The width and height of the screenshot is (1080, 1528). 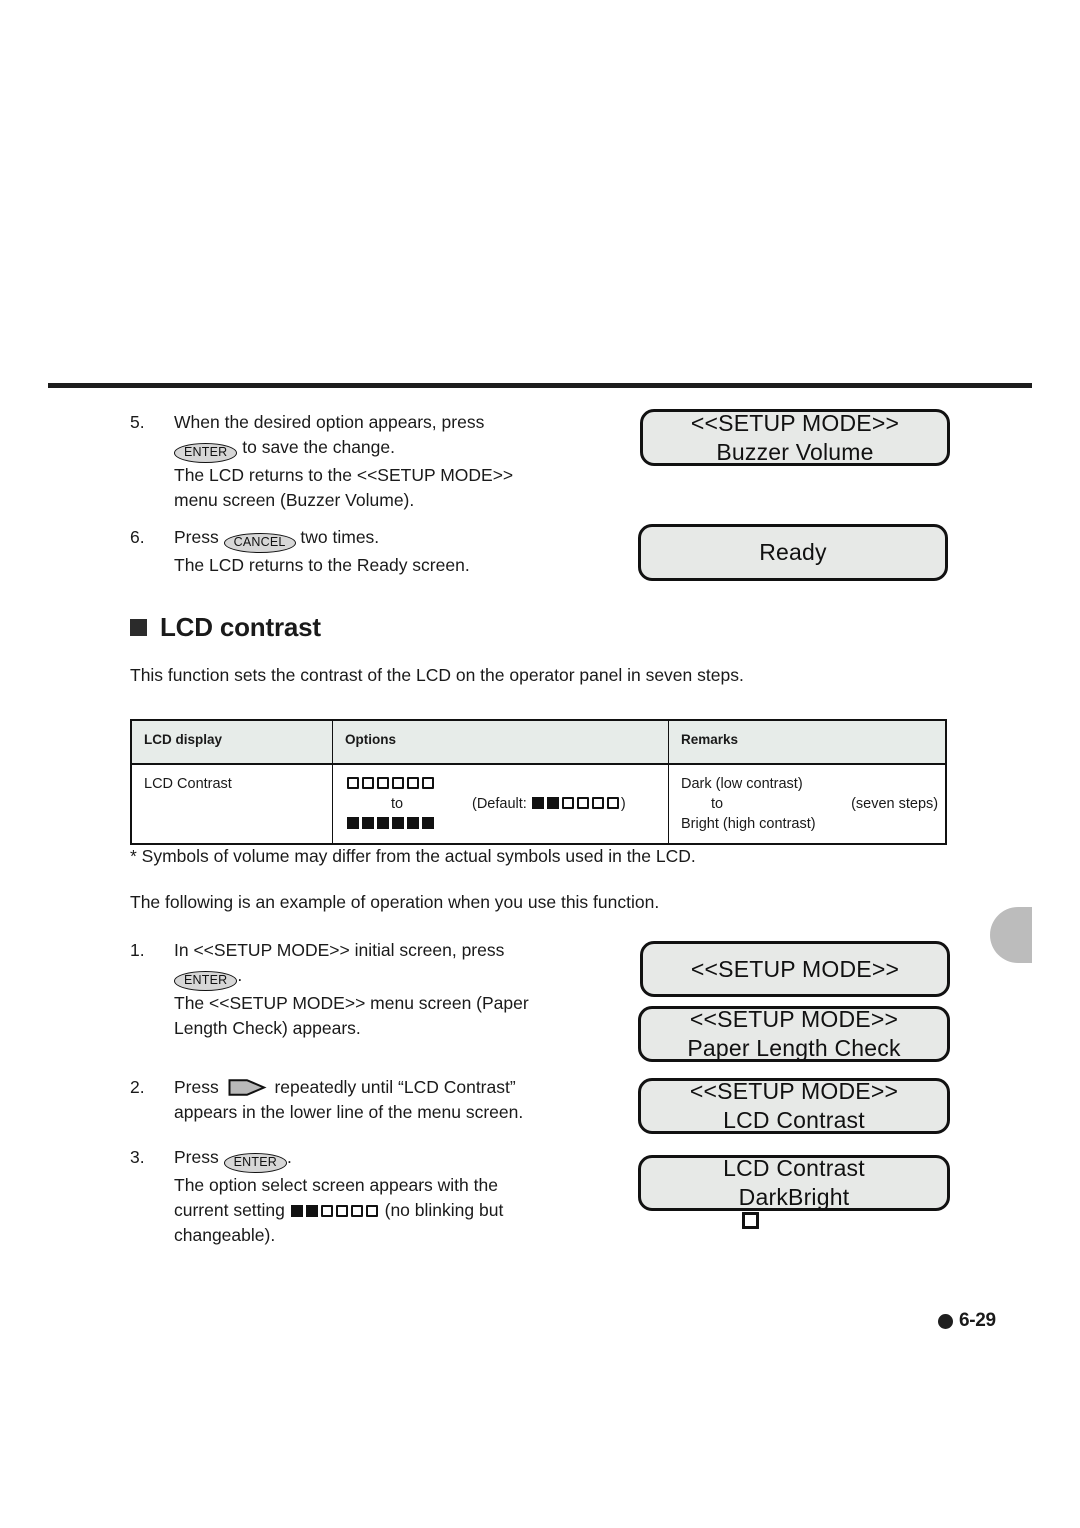 I want to click on step-5-line-1: When the desired option appears, press, so click(x=329, y=422).